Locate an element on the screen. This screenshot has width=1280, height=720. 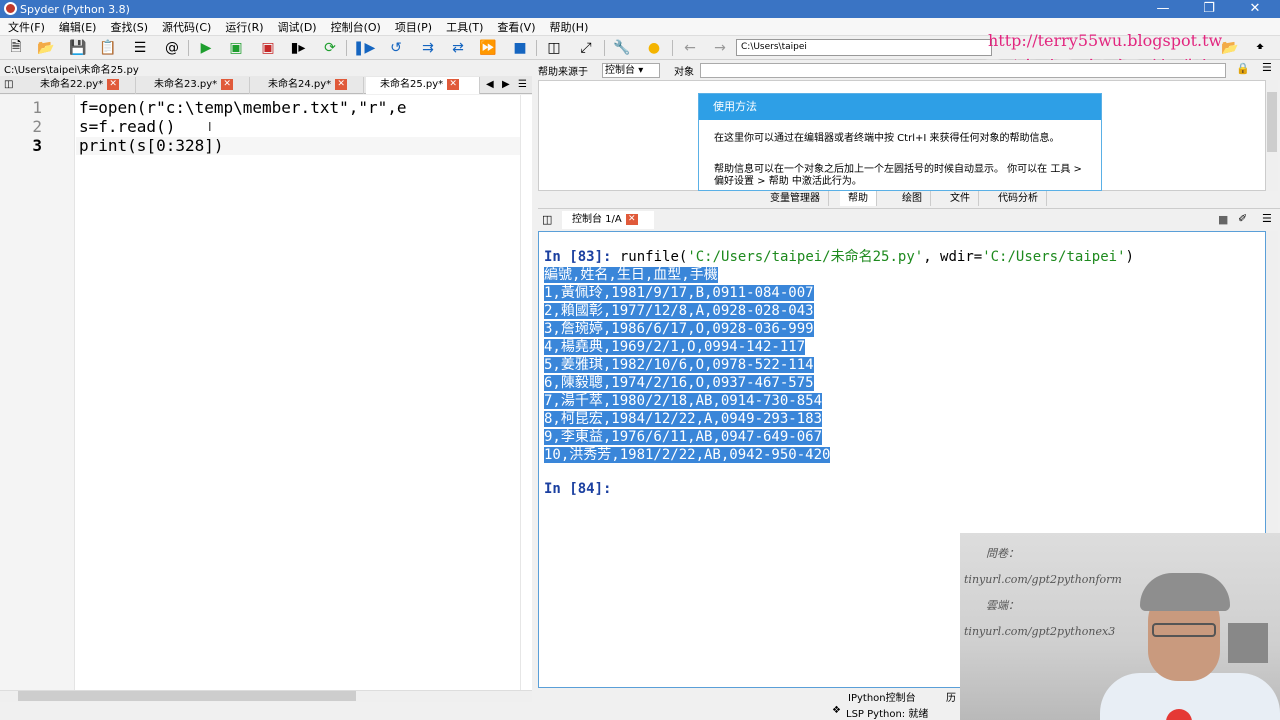
lock-icon: 🔒 is located at coordinates (1243, 68).